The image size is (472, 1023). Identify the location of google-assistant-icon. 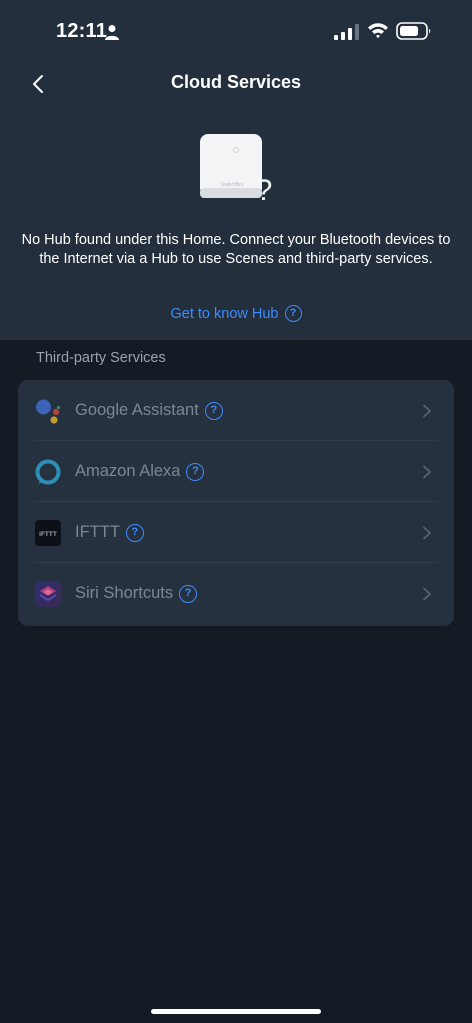
(48, 411).